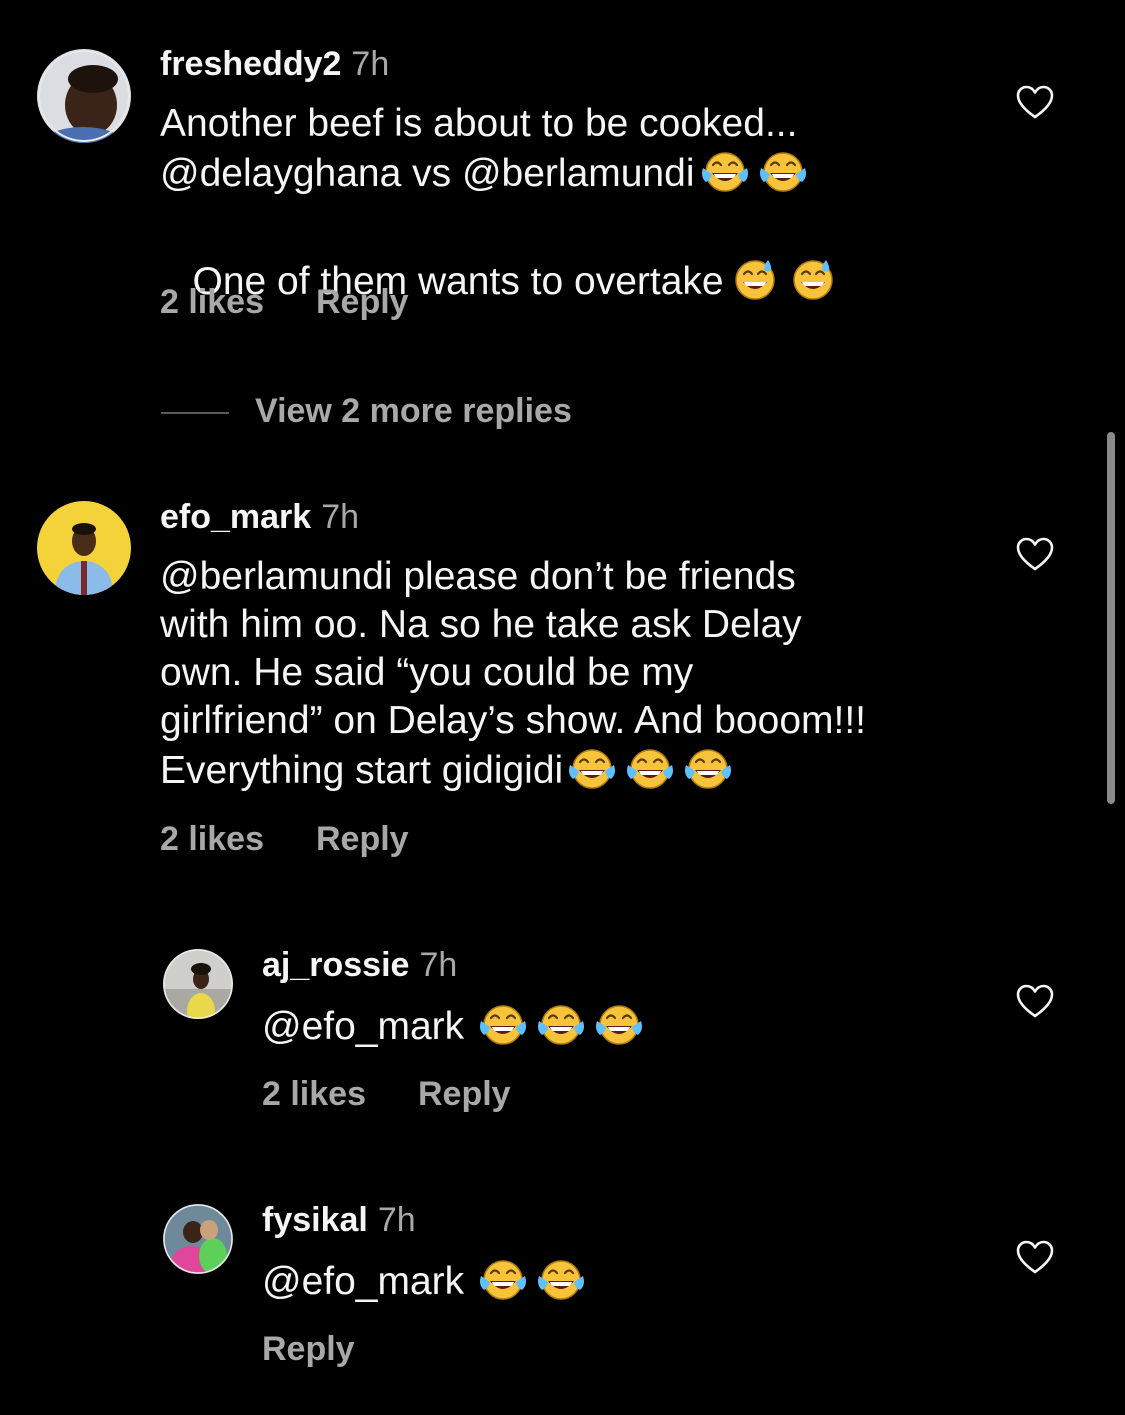 The image size is (1125, 1415). I want to click on comment-username: fresheddy2 7h, so click(274, 64).